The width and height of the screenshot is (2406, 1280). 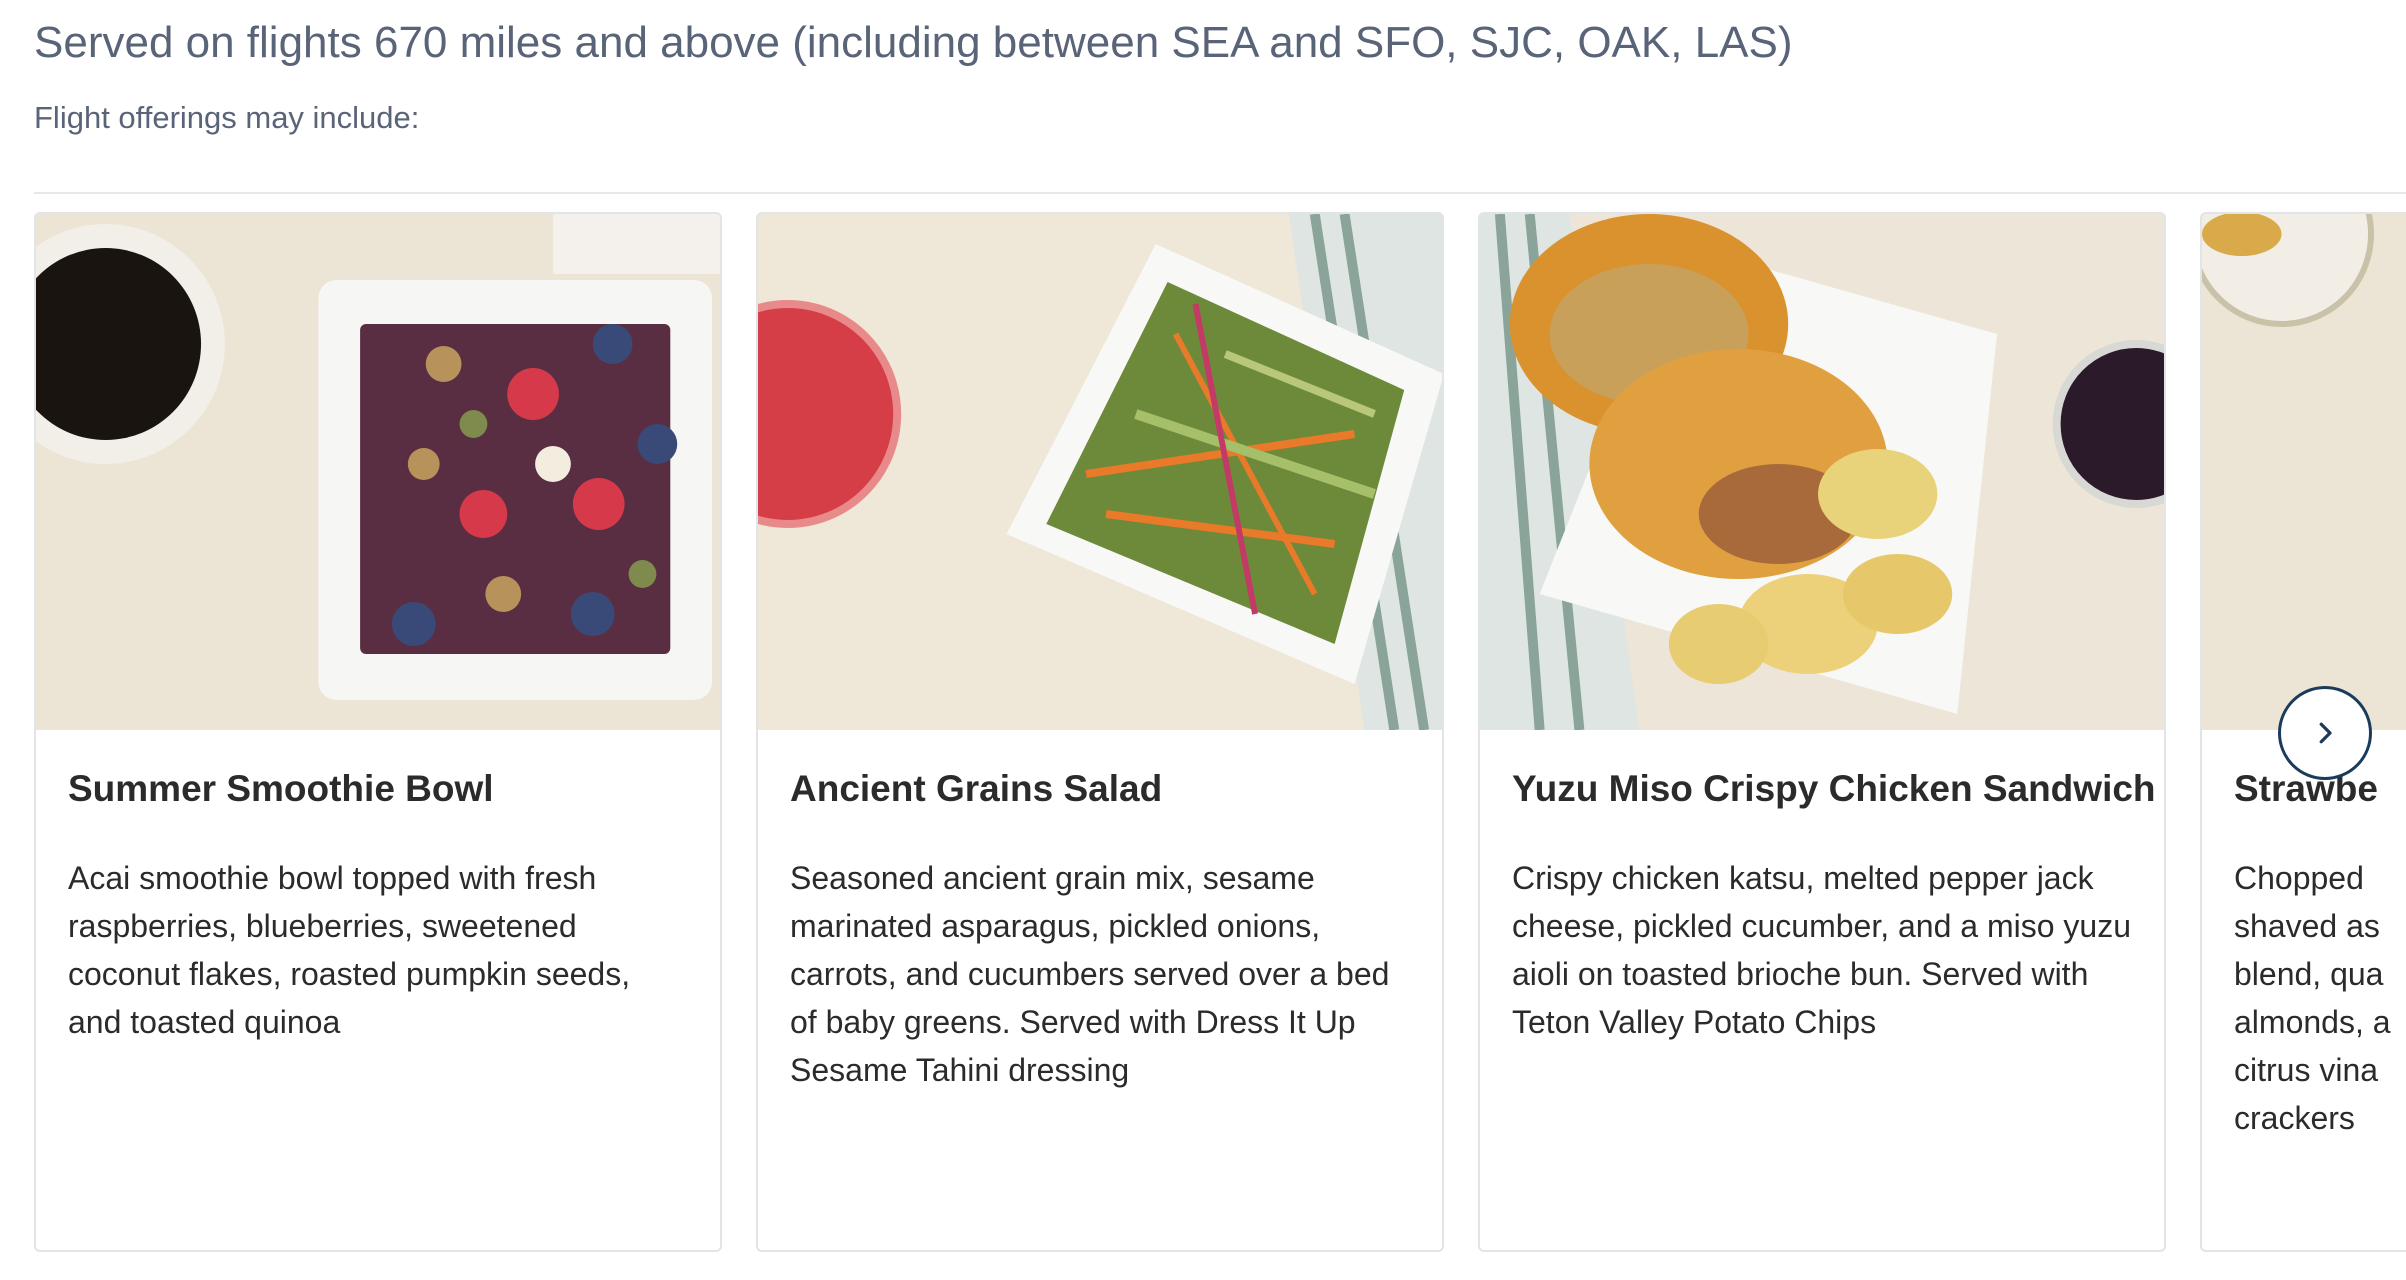 I want to click on chevron-right-icon, so click(x=2325, y=733).